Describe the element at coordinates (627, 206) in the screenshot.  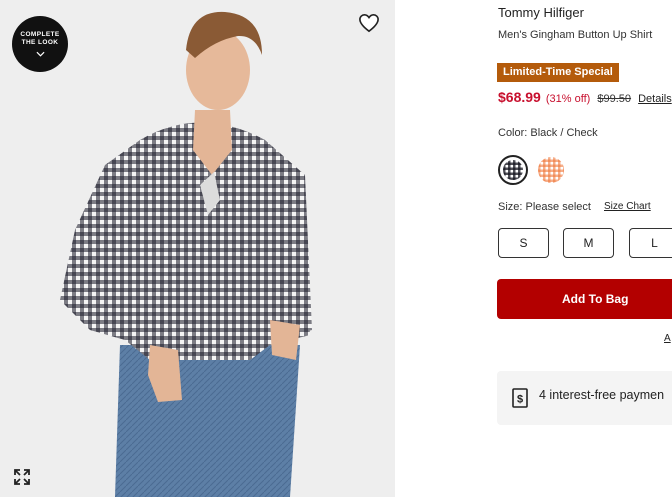
I see `size-chart-link: Size Chart` at that location.